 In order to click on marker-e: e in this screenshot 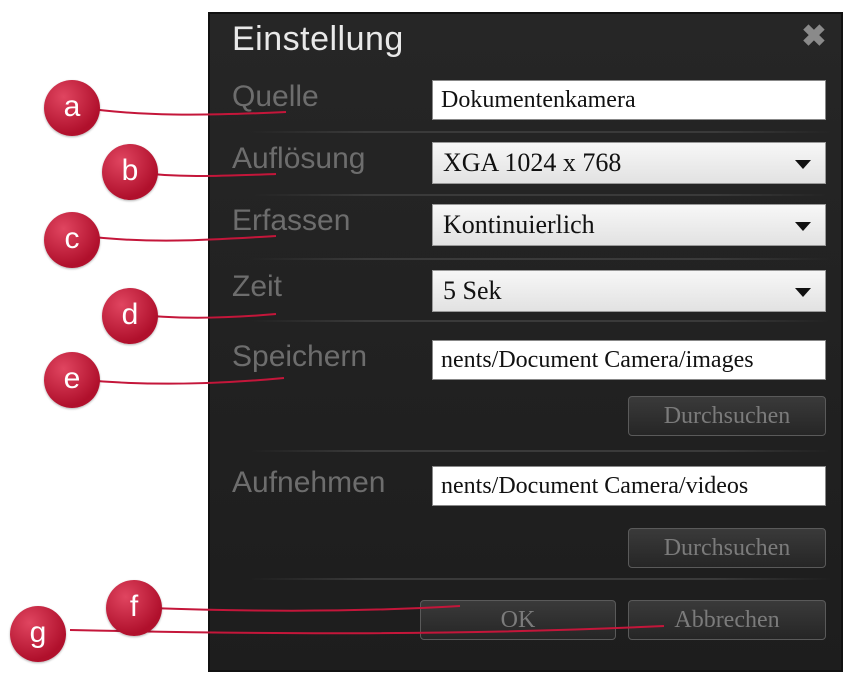, I will do `click(72, 380)`.